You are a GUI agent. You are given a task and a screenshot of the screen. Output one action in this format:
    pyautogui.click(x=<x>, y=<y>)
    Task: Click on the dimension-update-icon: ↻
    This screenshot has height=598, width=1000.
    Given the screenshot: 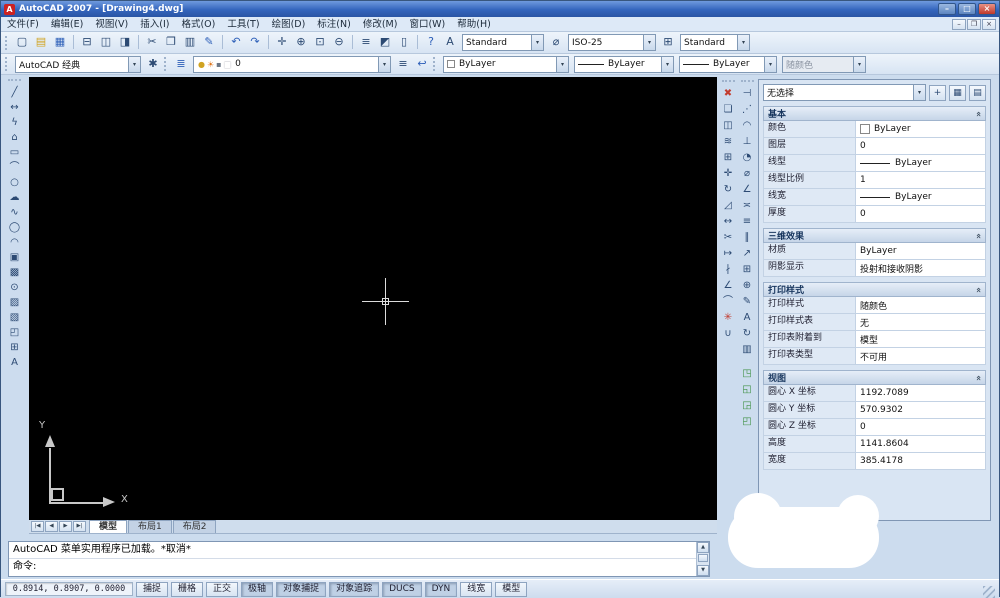 What is the action you would take?
    pyautogui.click(x=747, y=334)
    